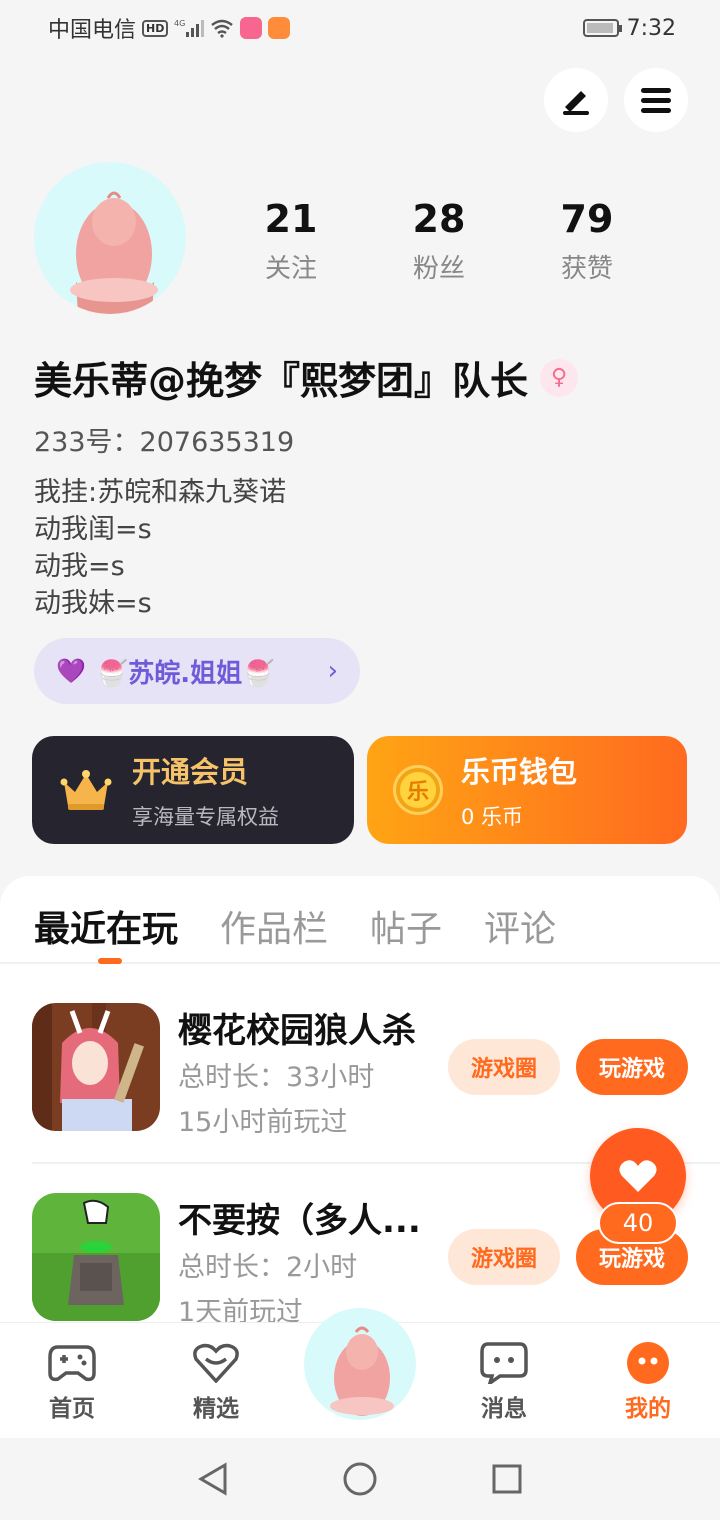 The width and height of the screenshot is (720, 1520). Describe the element at coordinates (155, 28) in the screenshot. I see `hd-icon: HD` at that location.